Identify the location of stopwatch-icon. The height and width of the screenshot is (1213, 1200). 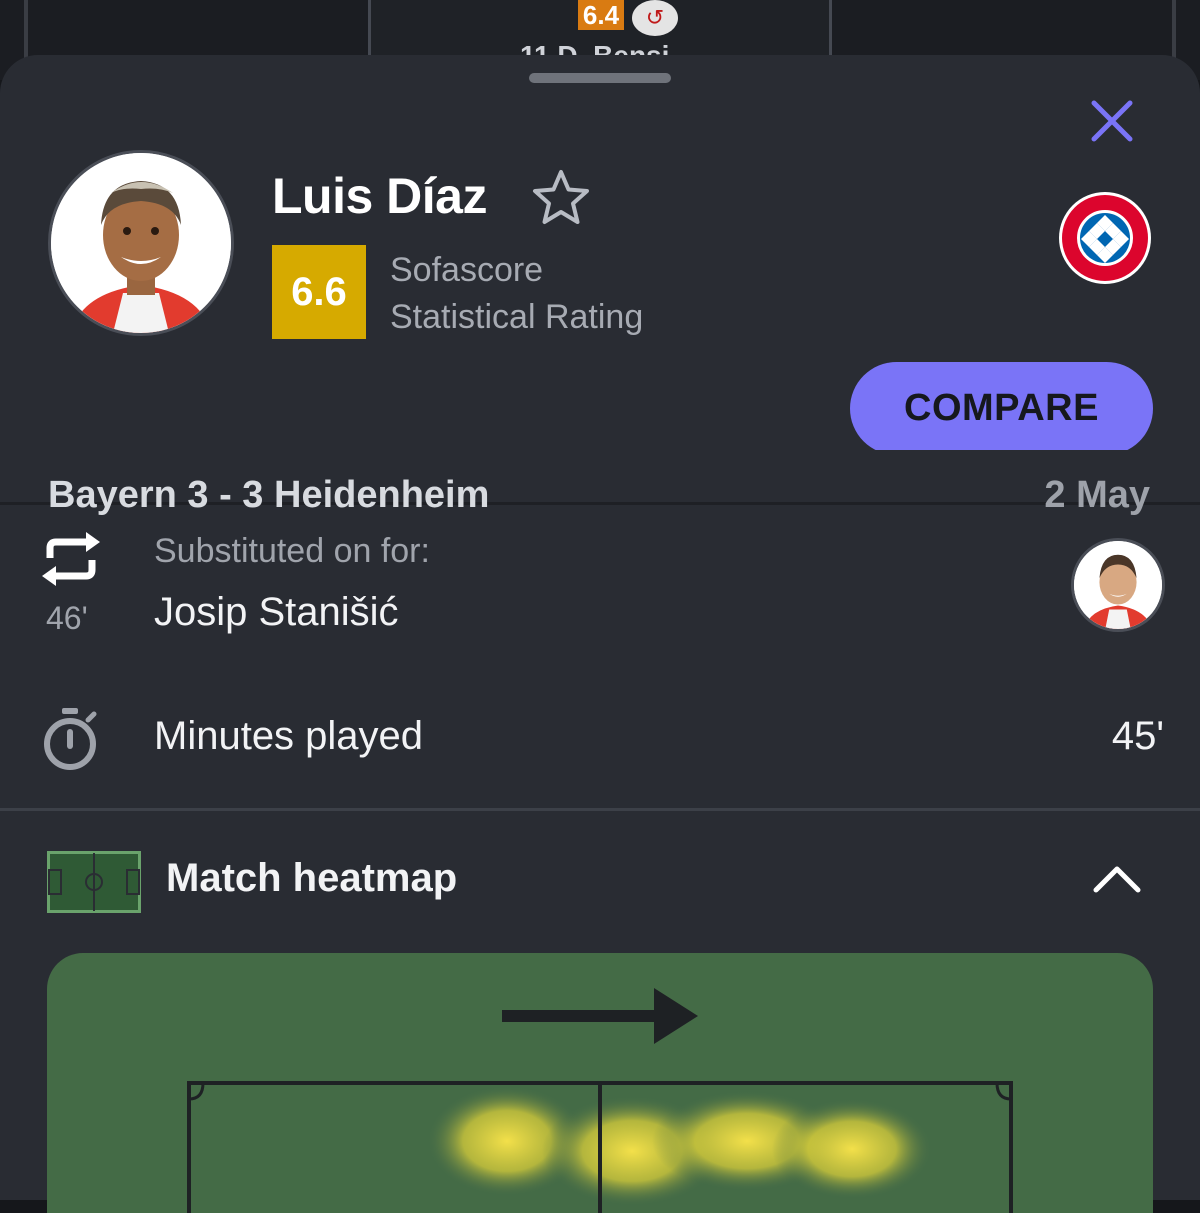
(70, 739).